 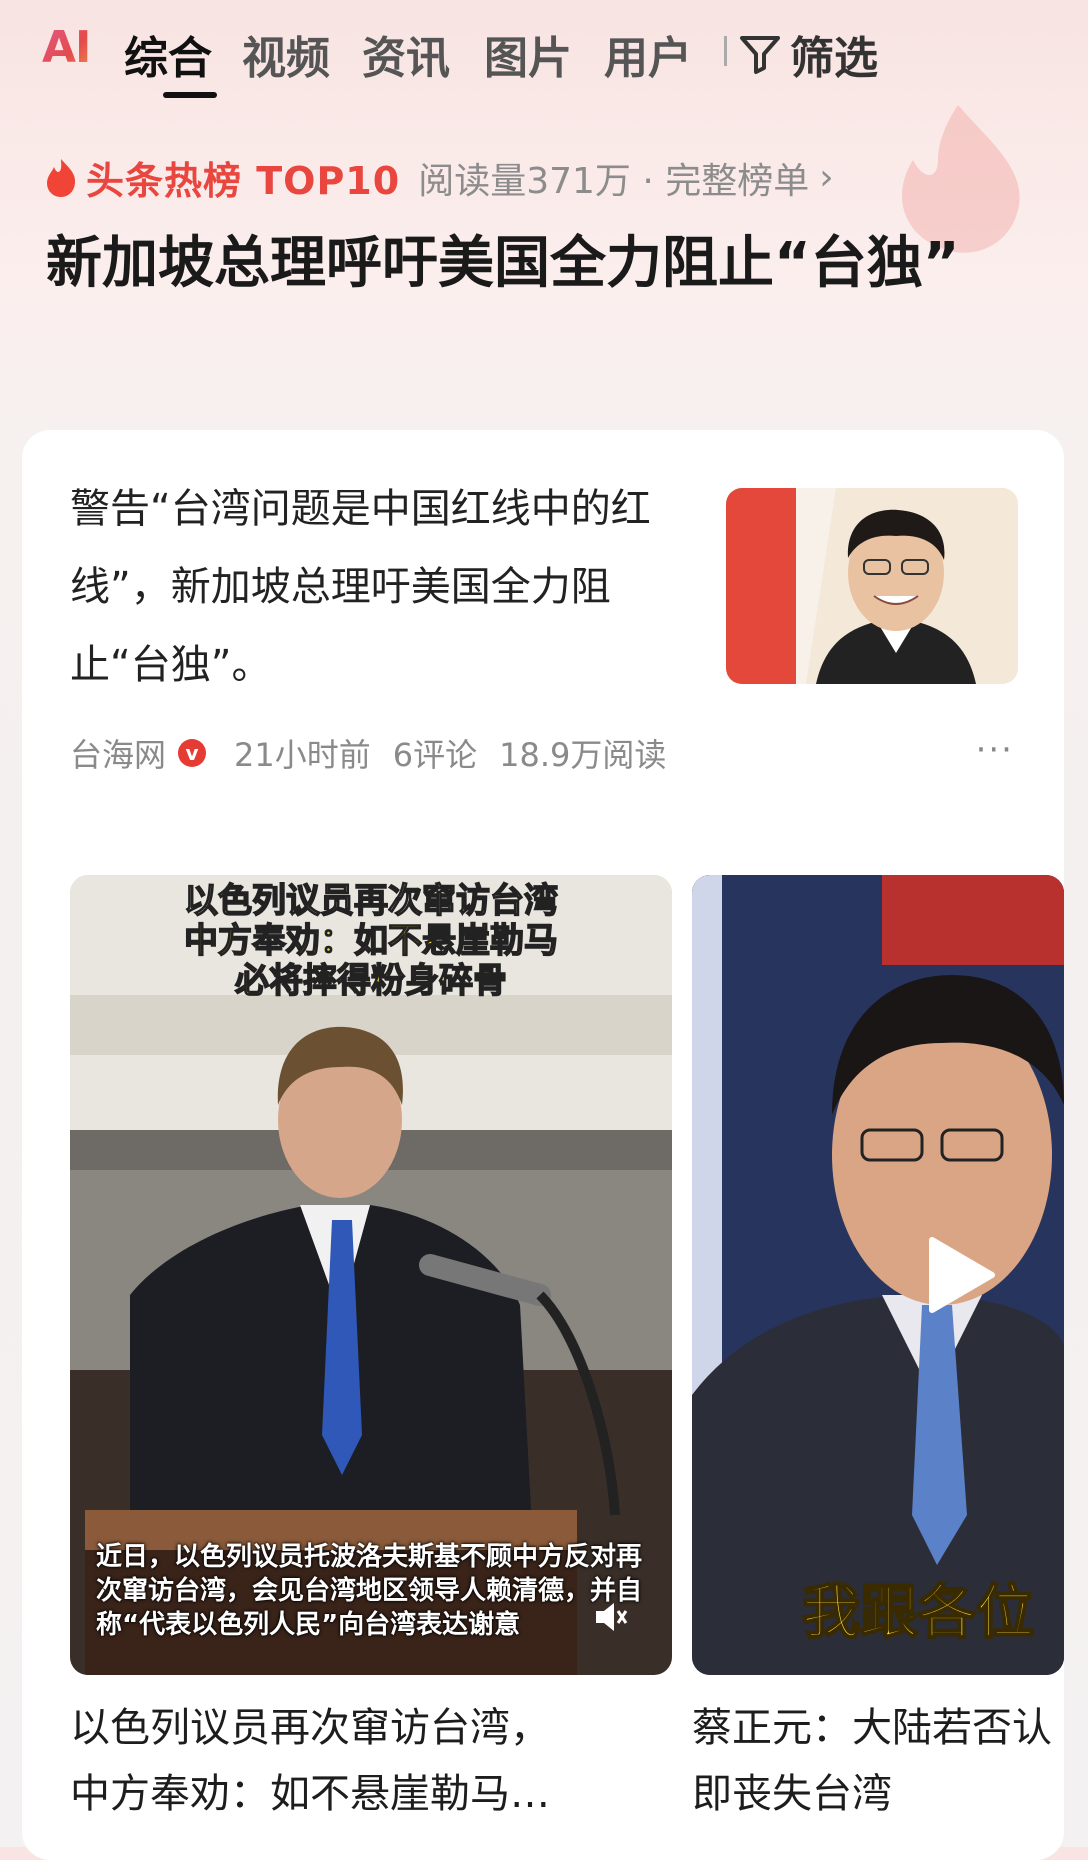 I want to click on tab-comprehensive: 综合, so click(x=168, y=54).